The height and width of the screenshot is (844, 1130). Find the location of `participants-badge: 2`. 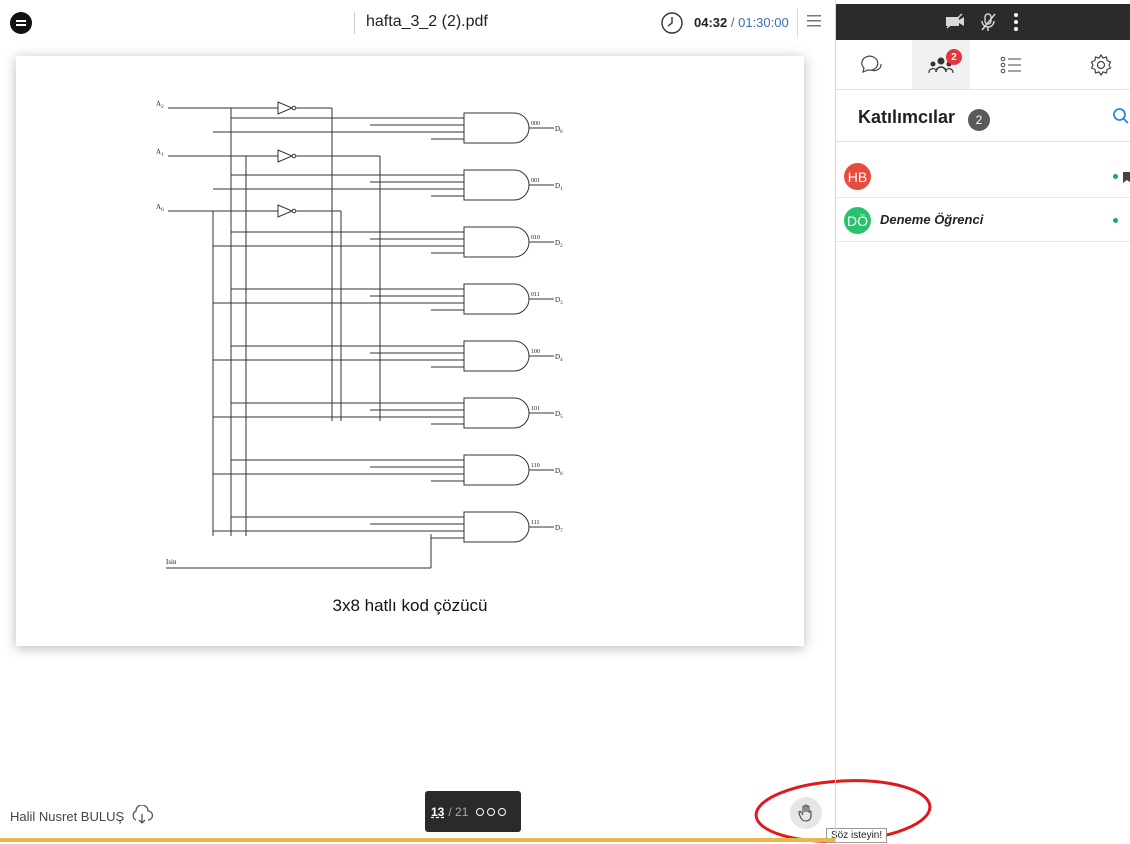

participants-badge: 2 is located at coordinates (954, 57).